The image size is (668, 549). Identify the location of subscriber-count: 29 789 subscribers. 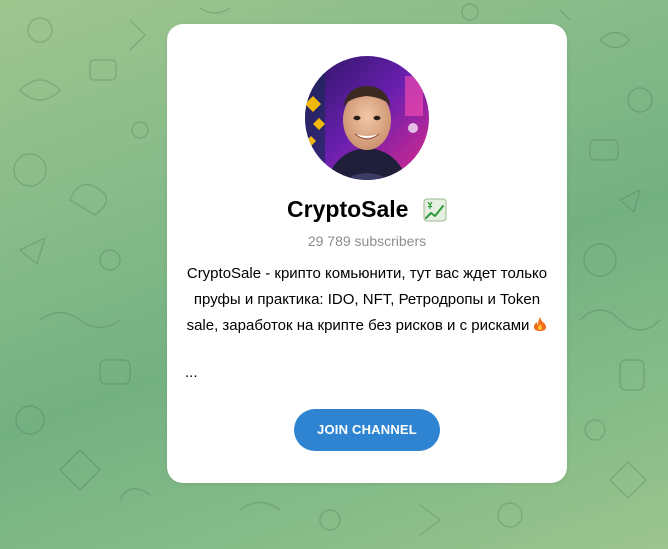
(367, 241).